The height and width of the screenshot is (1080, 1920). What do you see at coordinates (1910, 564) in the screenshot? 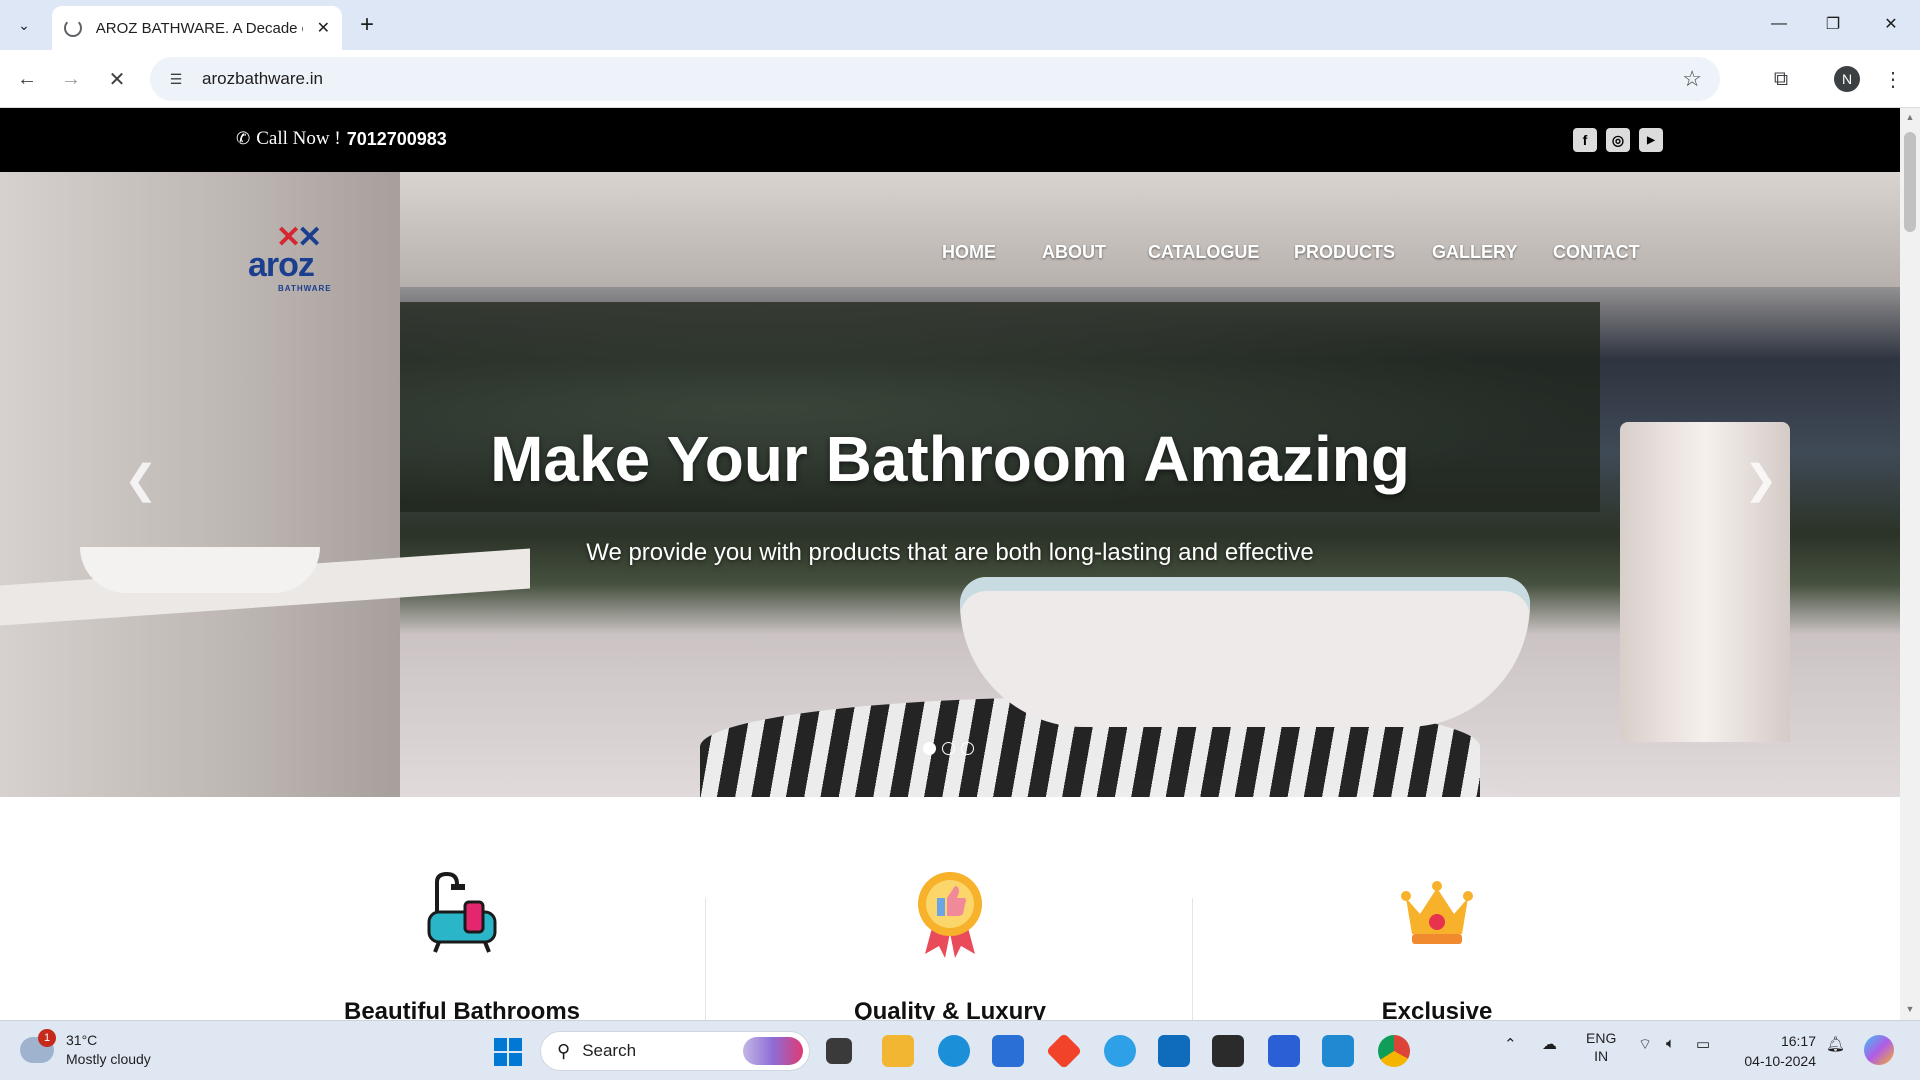
I see `page-scrollbar: ▲ ▼` at bounding box center [1910, 564].